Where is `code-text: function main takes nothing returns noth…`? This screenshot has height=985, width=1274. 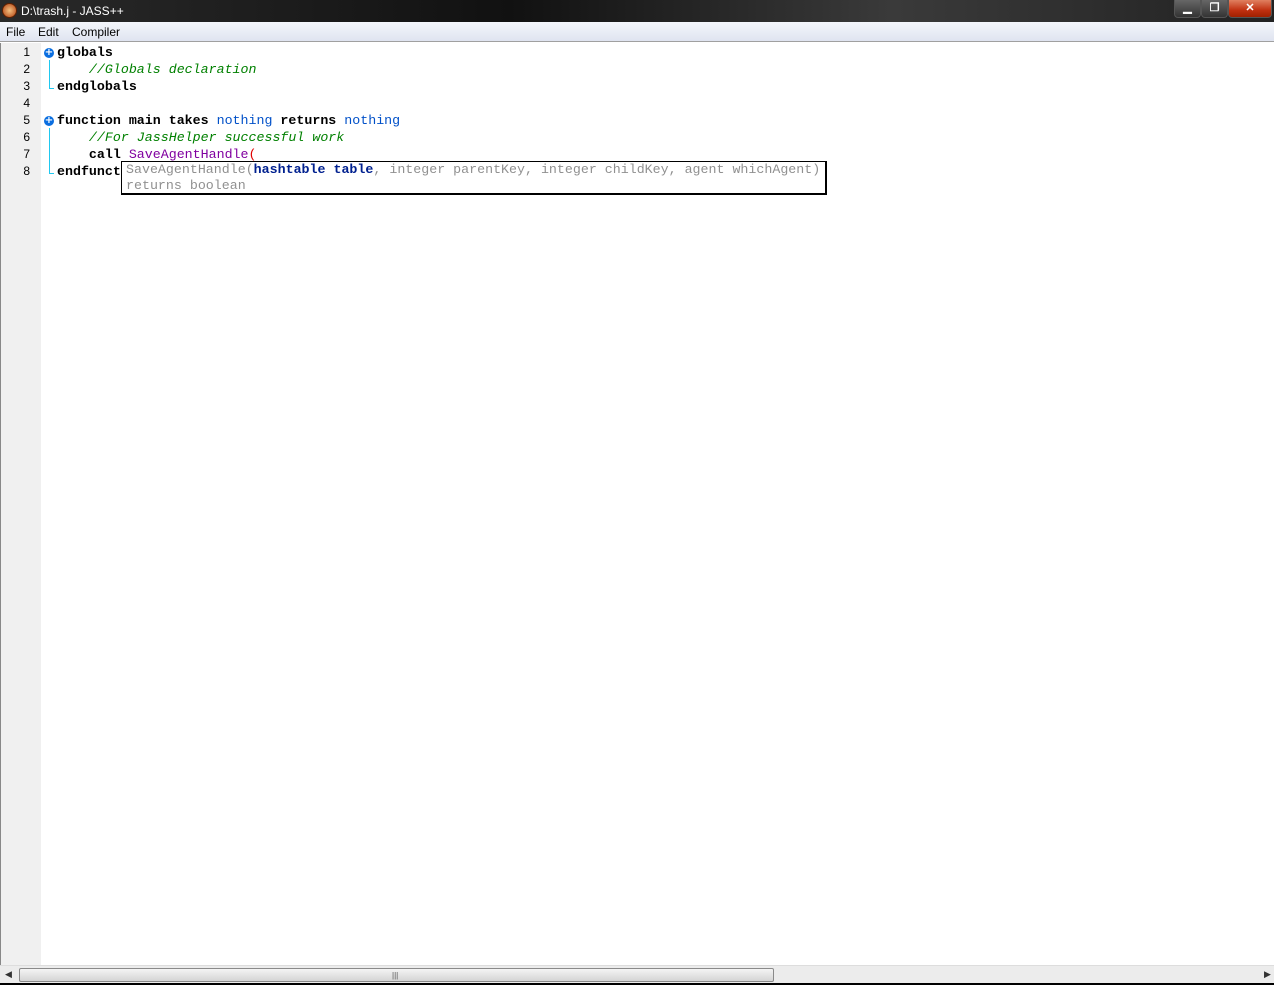
code-text: function main takes nothing returns noth… is located at coordinates (228, 120).